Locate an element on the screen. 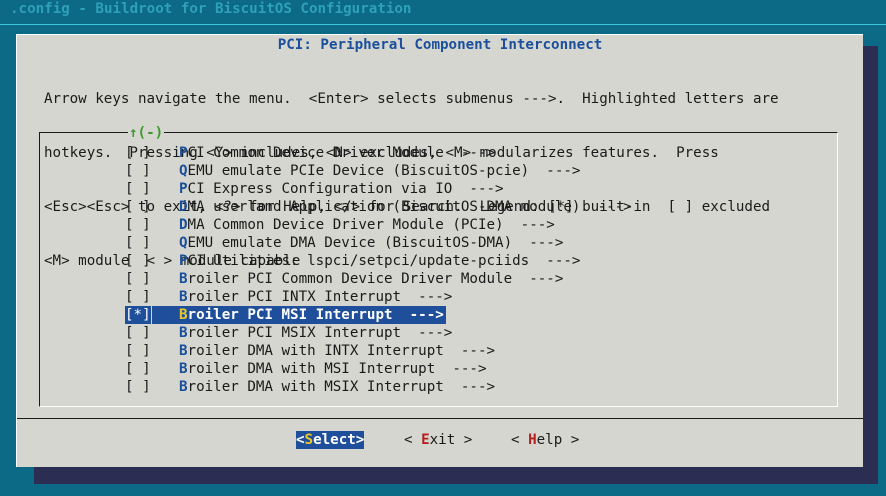  menu-item-label: roiler DMA with MSIX Interrupt ---> is located at coordinates (341, 387).